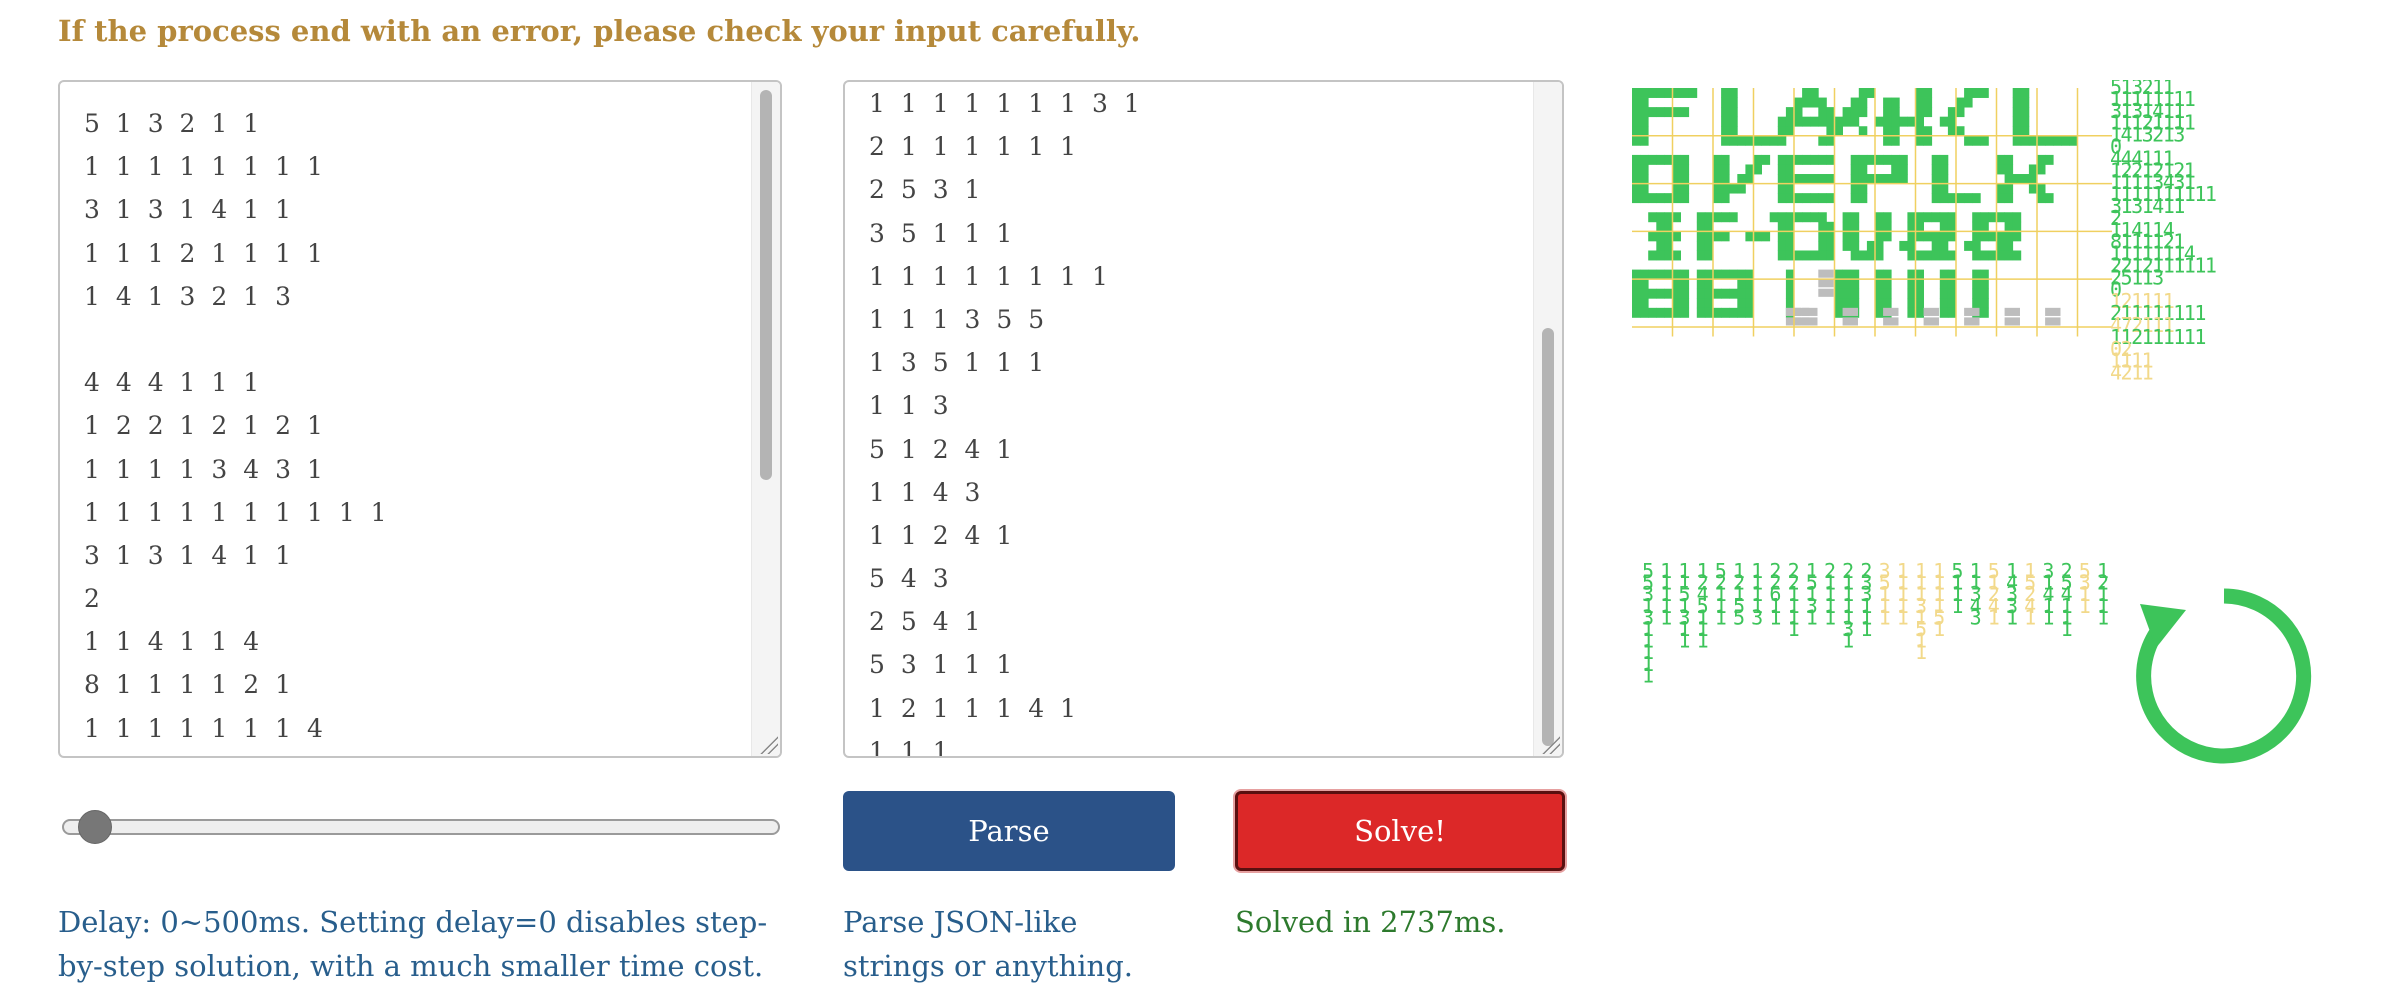 The width and height of the screenshot is (2392, 992). Describe the element at coordinates (1400, 831) in the screenshot. I see `solve-button: Solve!` at that location.